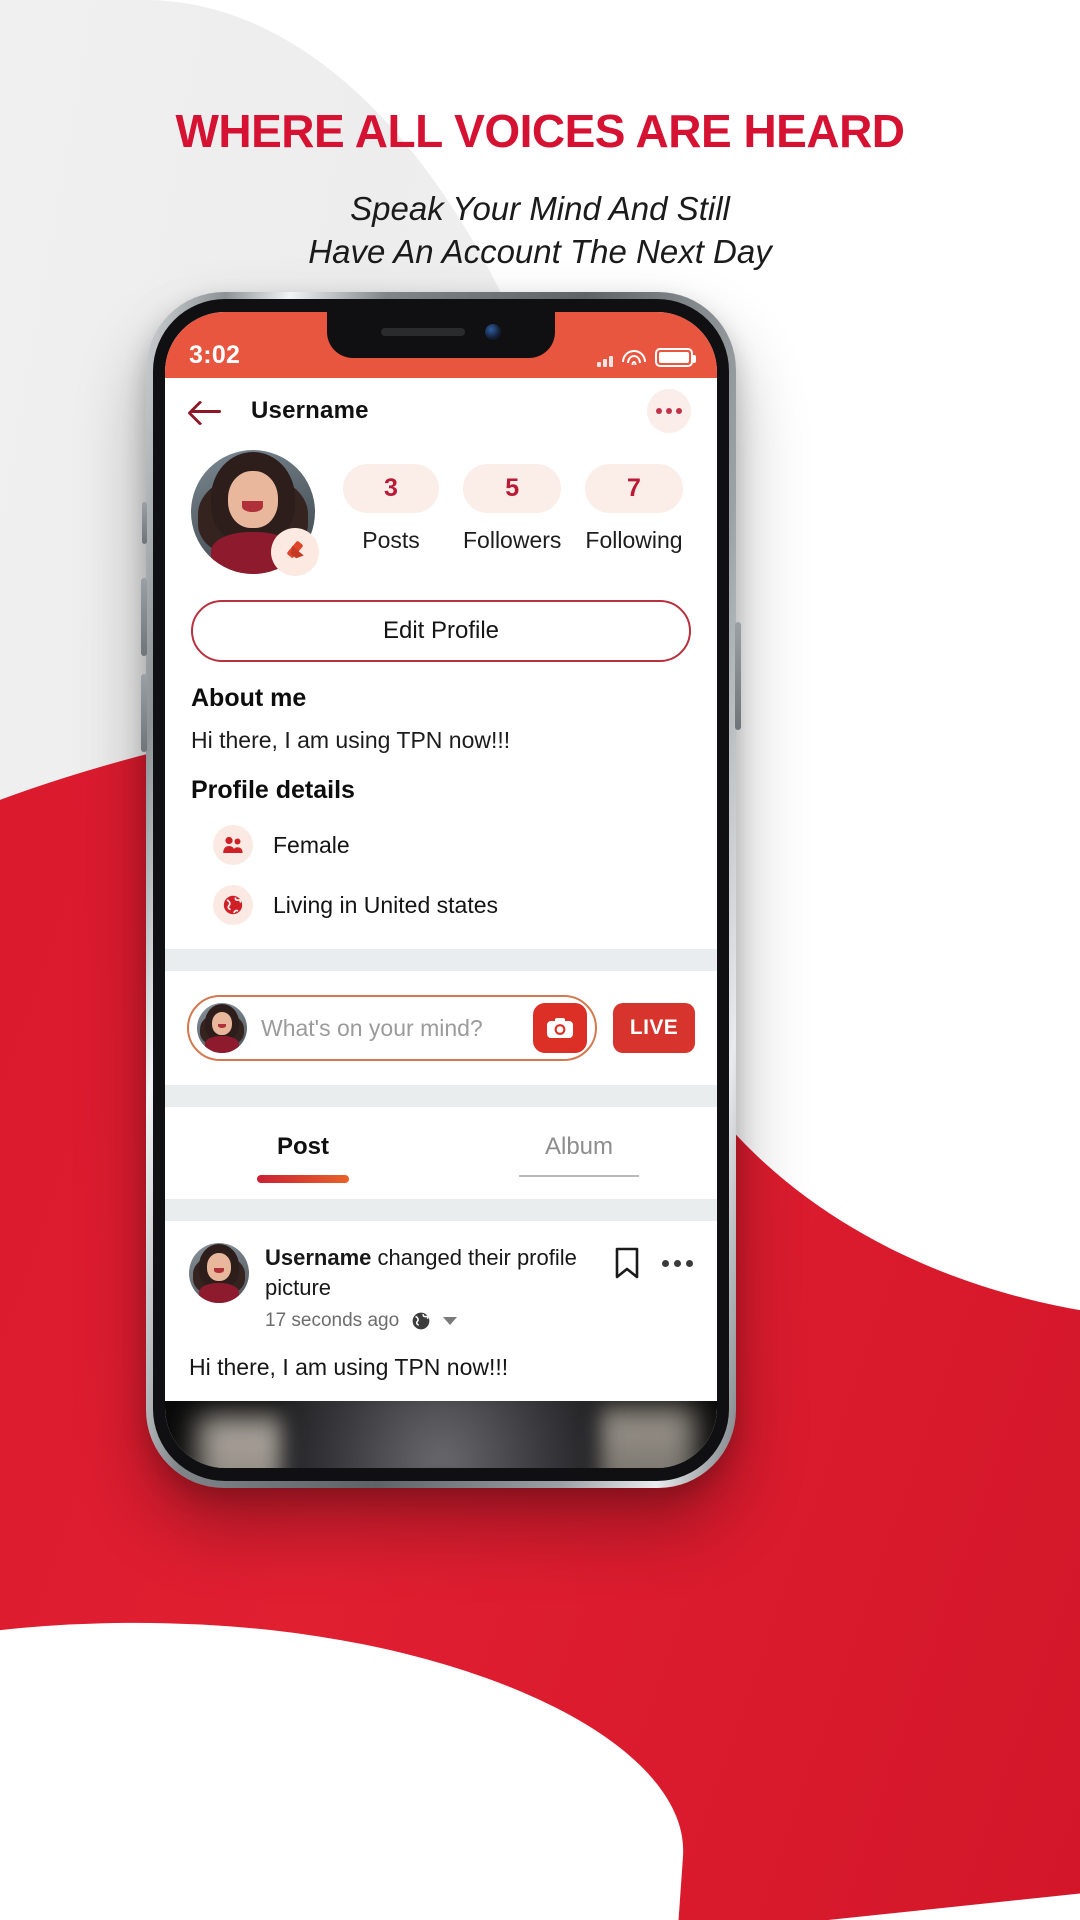 Image resolution: width=1080 pixels, height=1920 pixels. What do you see at coordinates (311, 844) in the screenshot?
I see `detail-gender-label: Female` at bounding box center [311, 844].